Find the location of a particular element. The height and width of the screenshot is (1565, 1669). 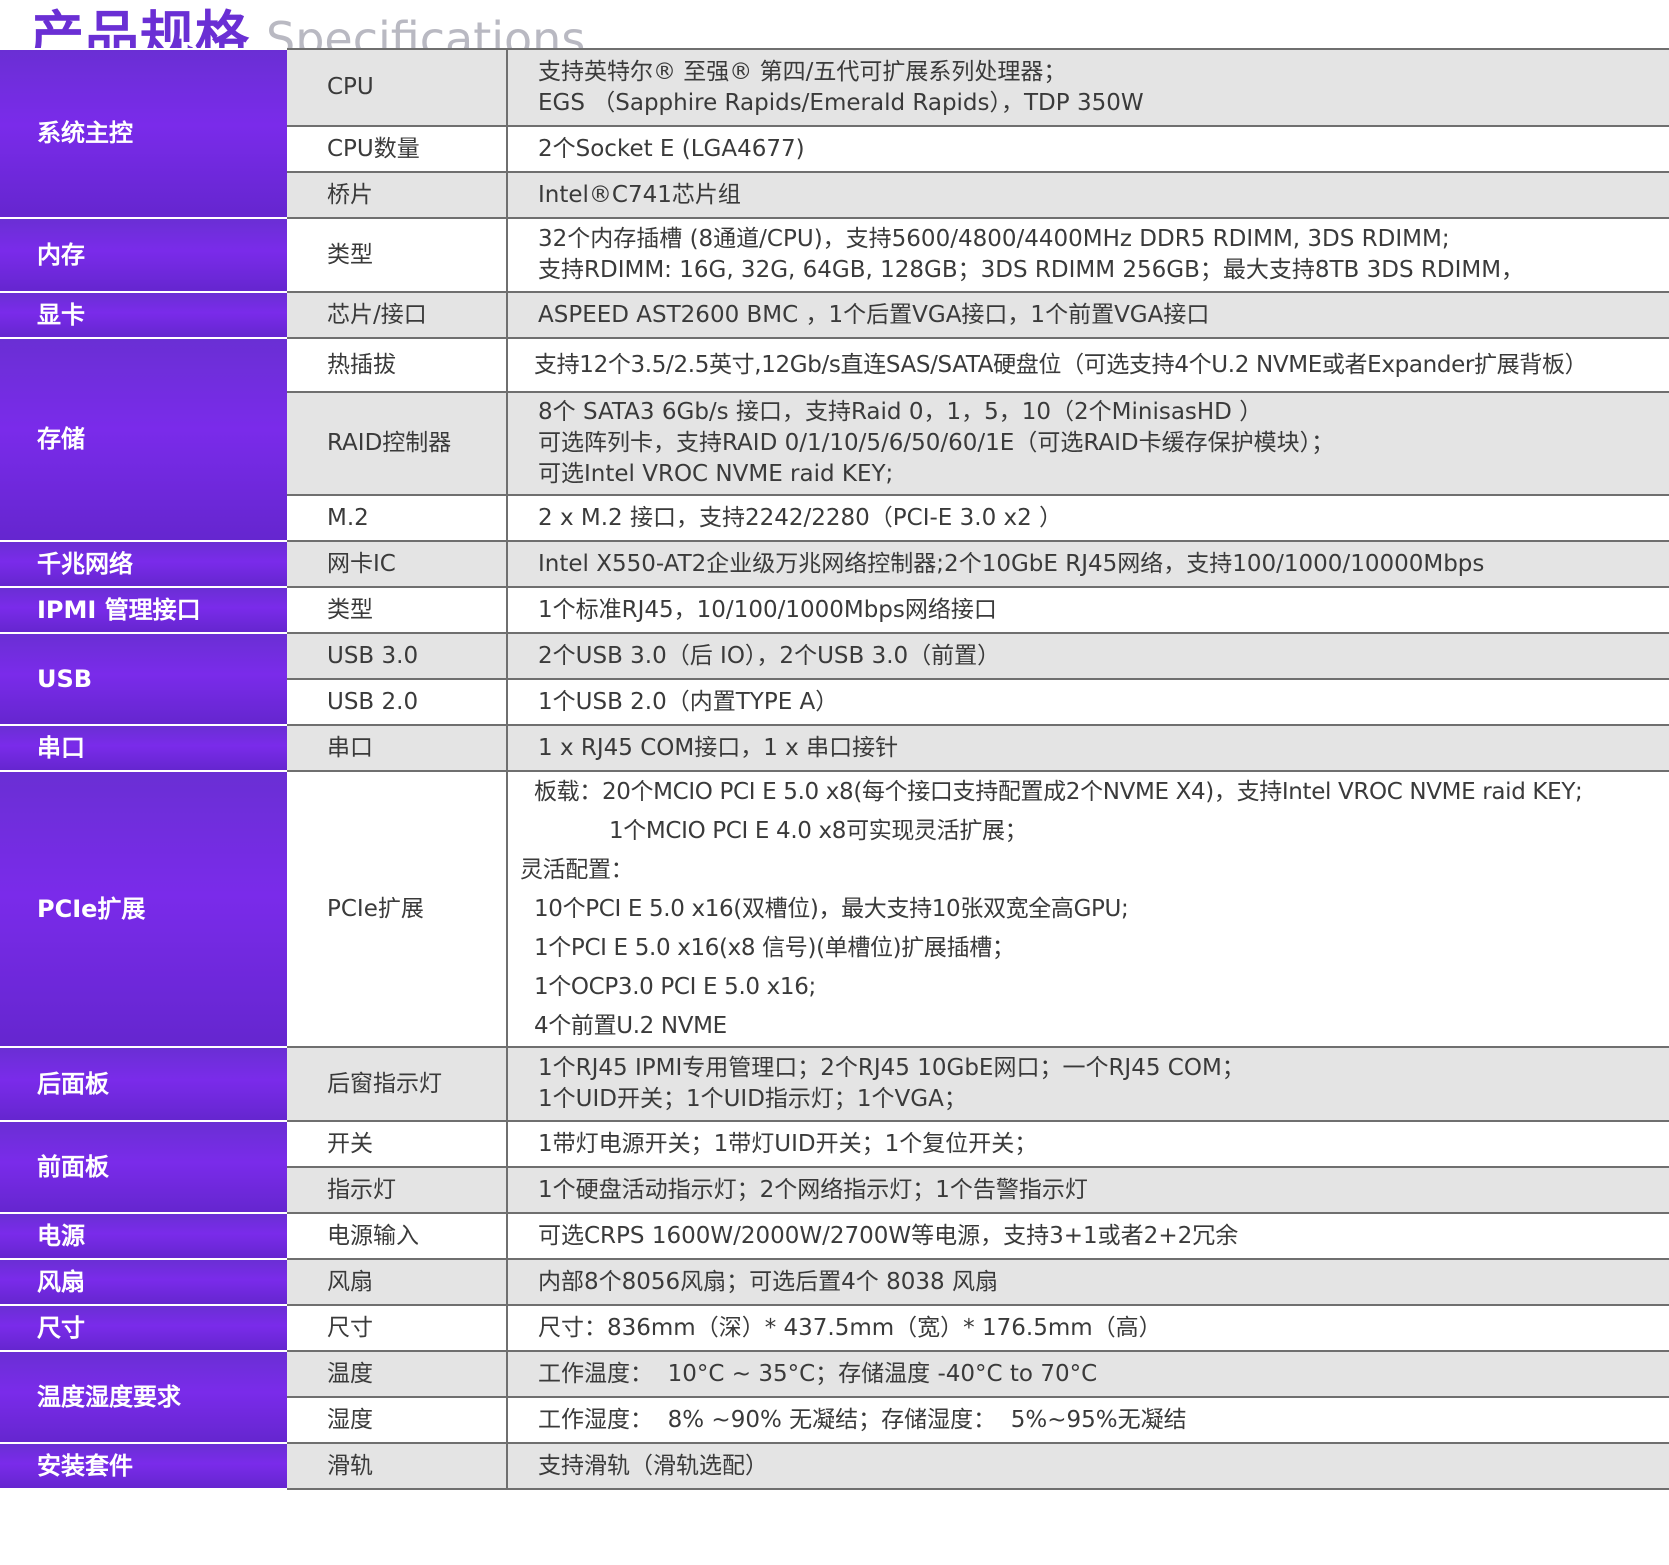

value-line: 1个OCP3.0 PCI E 5.0 x16; is located at coordinates (675, 986).